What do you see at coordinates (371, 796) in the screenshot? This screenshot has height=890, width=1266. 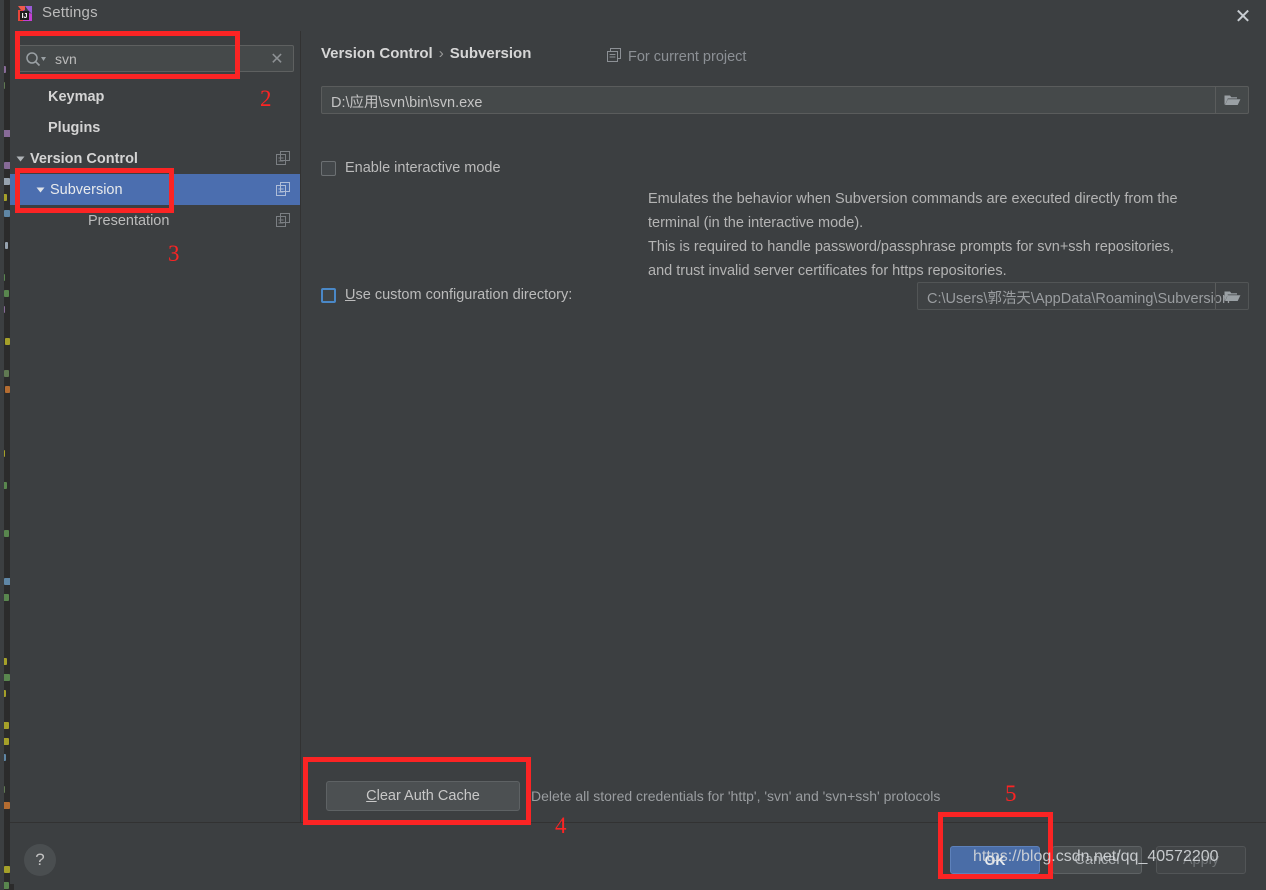 I see `clear-auth-cache-mnemonic: C` at bounding box center [371, 796].